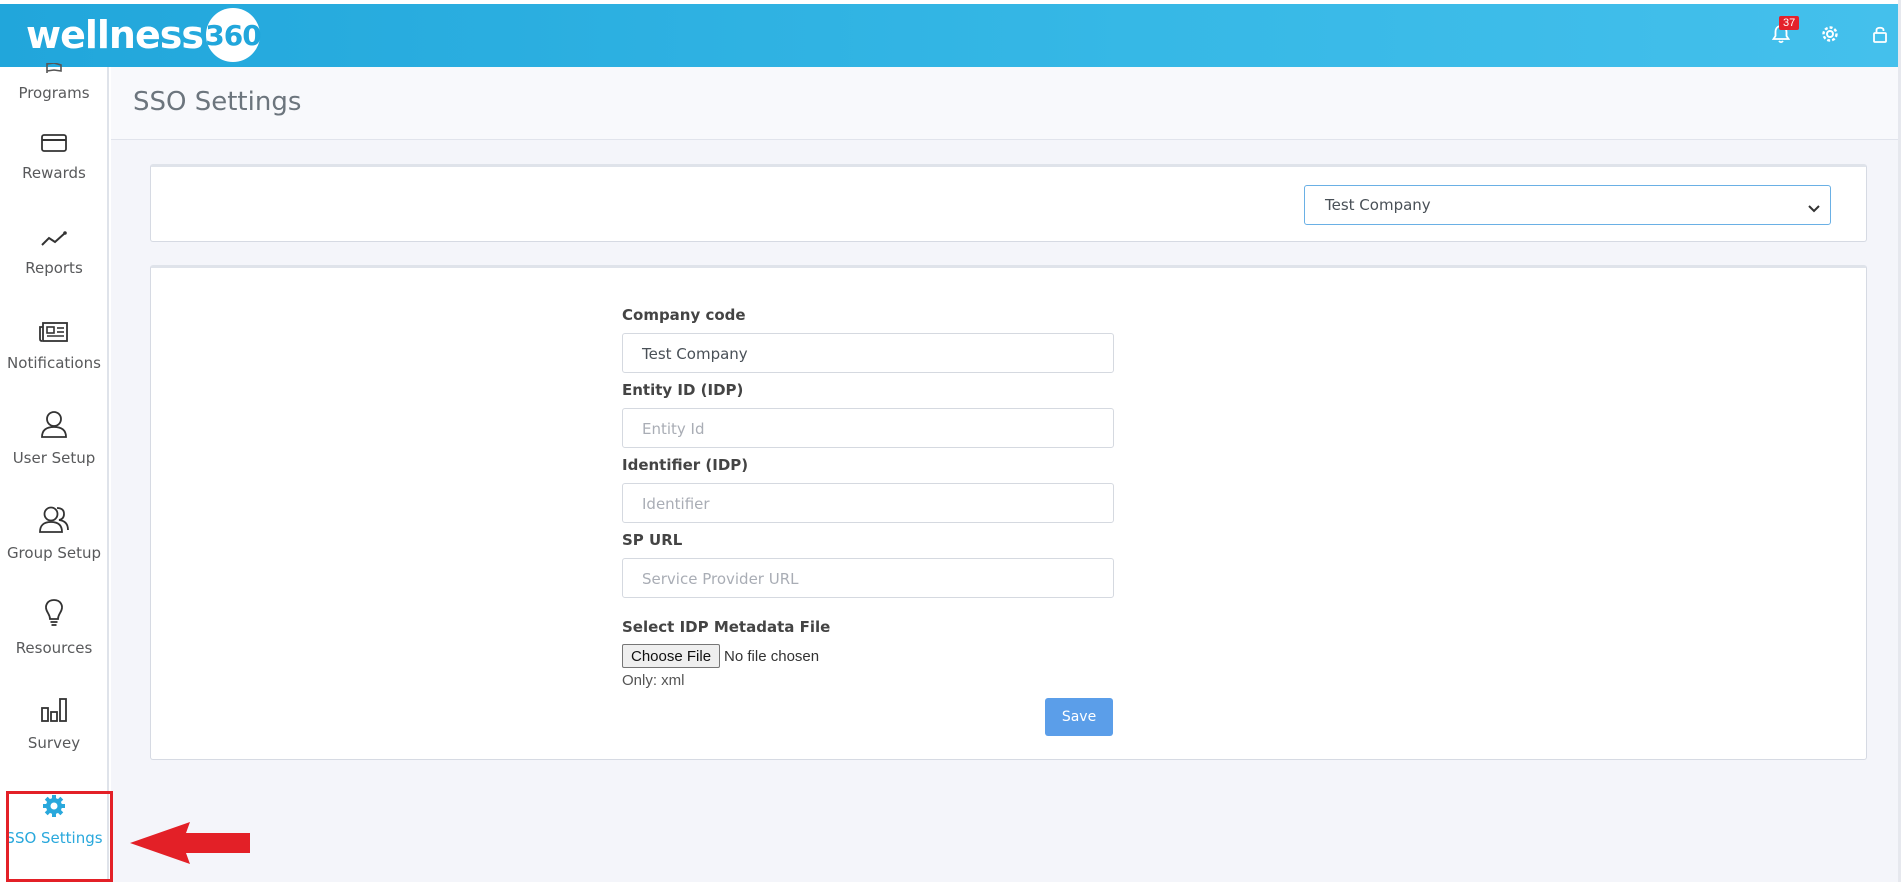 Image resolution: width=1901 pixels, height=882 pixels. I want to click on sp-url-input: Service Provider URL, so click(868, 578).